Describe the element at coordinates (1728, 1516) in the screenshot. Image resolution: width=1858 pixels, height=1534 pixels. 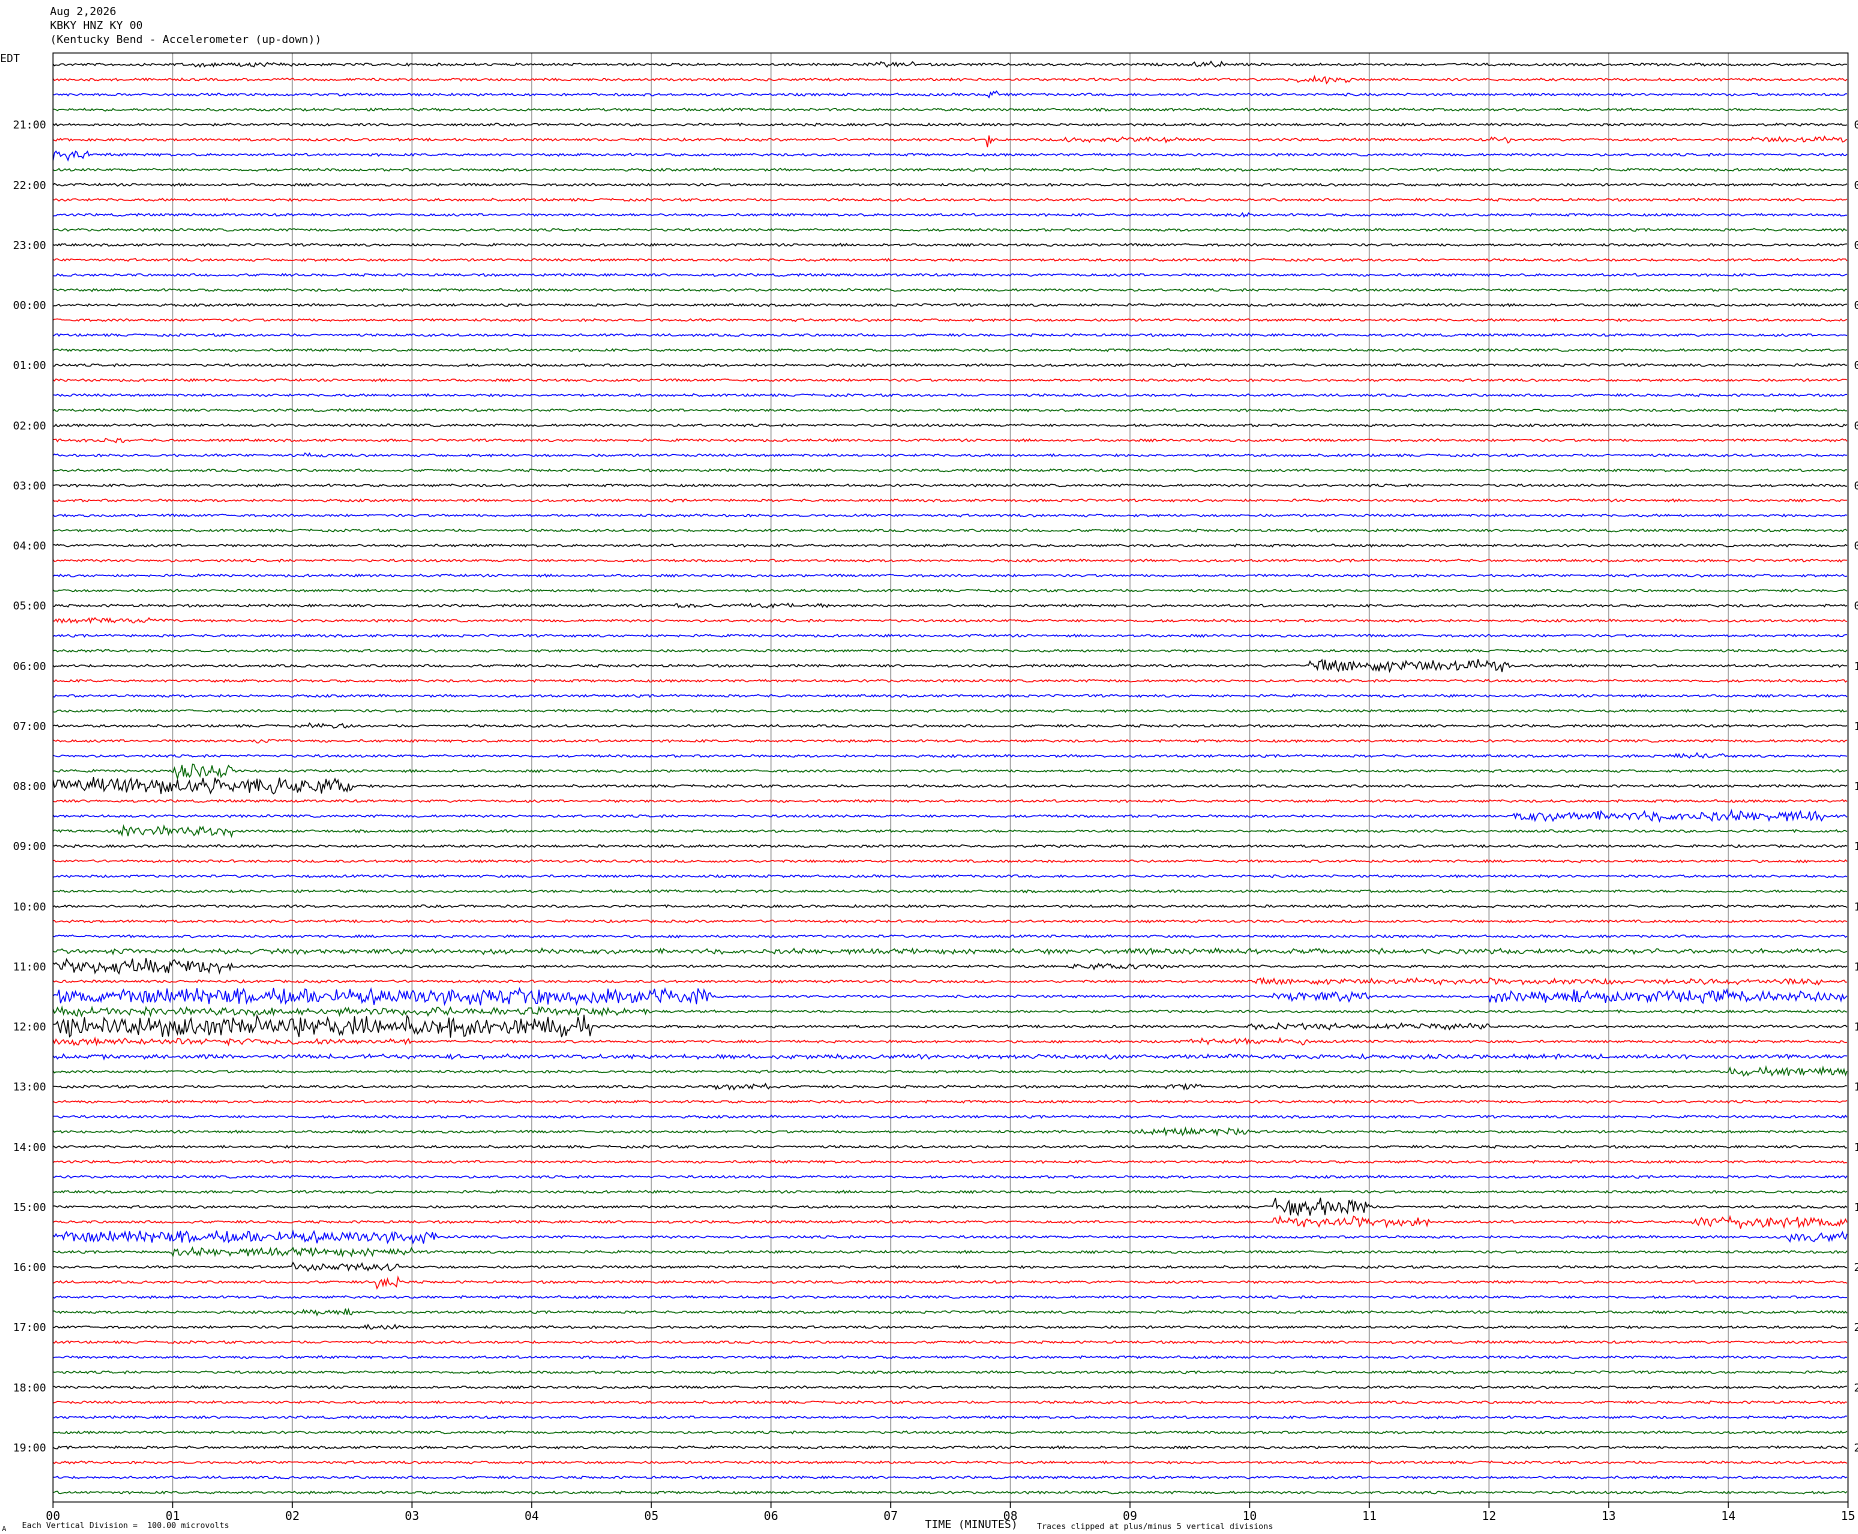
I see `x-tick-label: 14` at that location.